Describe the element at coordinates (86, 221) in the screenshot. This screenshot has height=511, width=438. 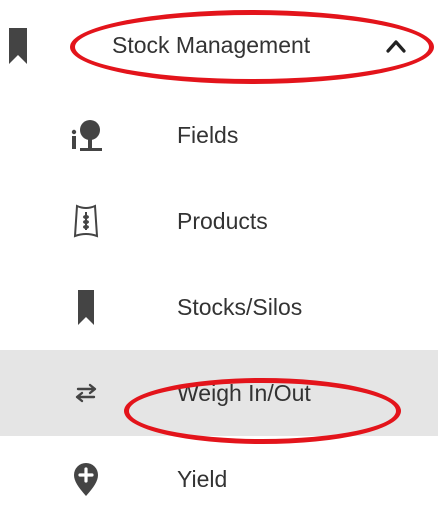
I see `product-bag-icon` at that location.